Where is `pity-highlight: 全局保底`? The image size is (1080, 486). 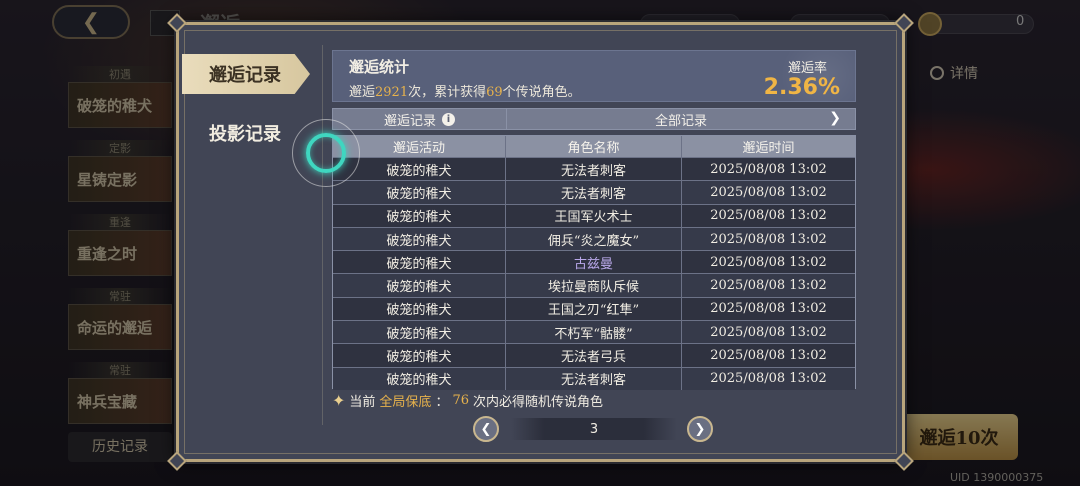
pity-highlight: 全局保底 is located at coordinates (405, 402).